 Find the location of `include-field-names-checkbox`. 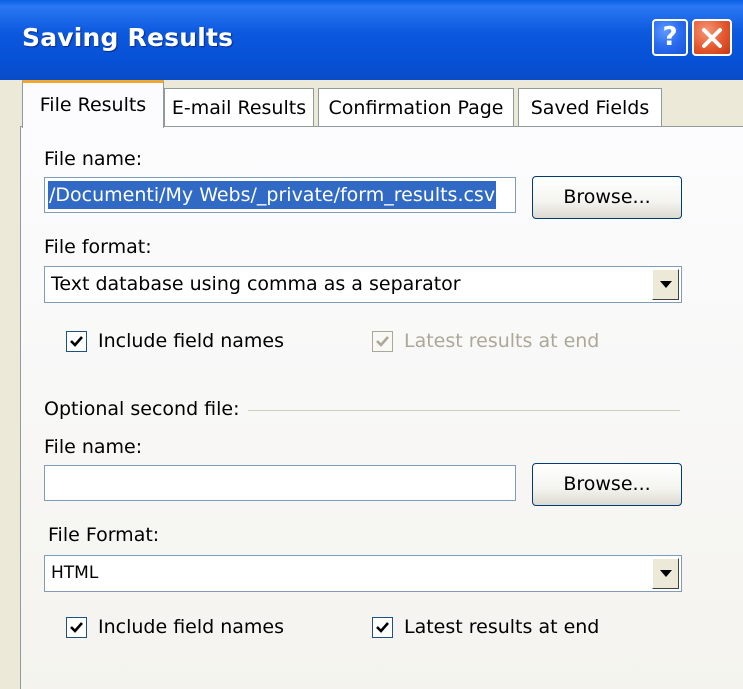

include-field-names-checkbox is located at coordinates (76, 341).